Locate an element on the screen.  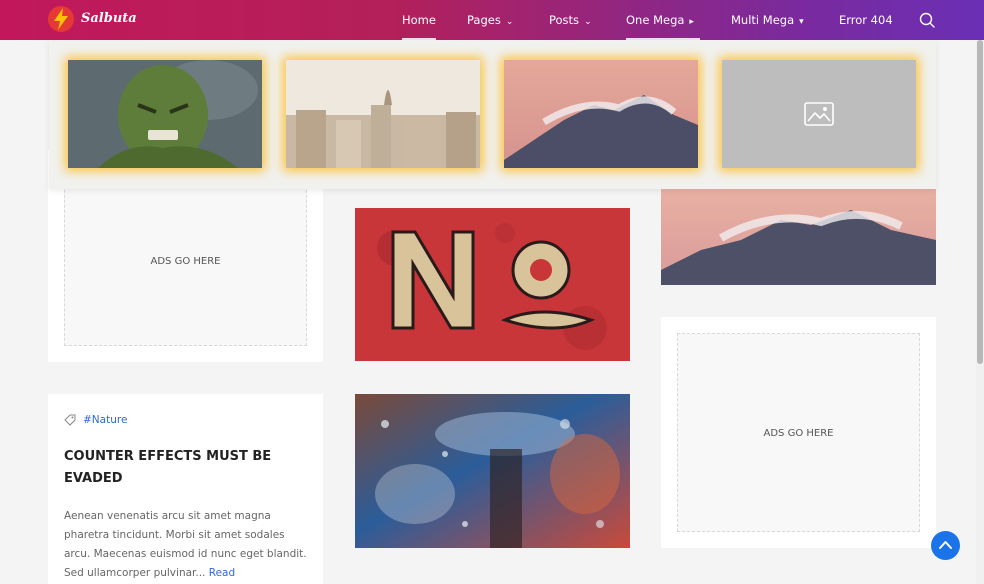
no-sign-graphic is located at coordinates (492, 284).